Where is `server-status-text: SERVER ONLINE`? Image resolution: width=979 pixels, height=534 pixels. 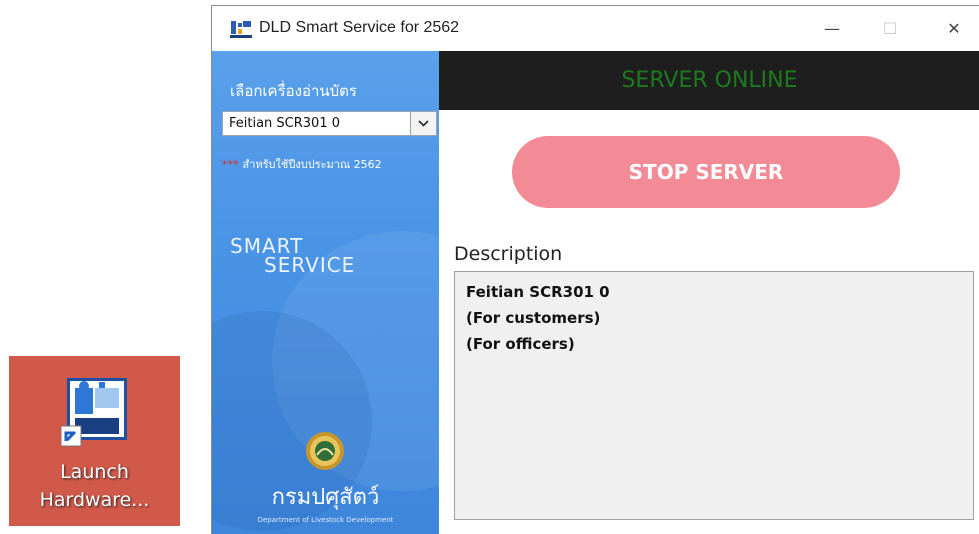
server-status-text: SERVER ONLINE is located at coordinates (709, 80).